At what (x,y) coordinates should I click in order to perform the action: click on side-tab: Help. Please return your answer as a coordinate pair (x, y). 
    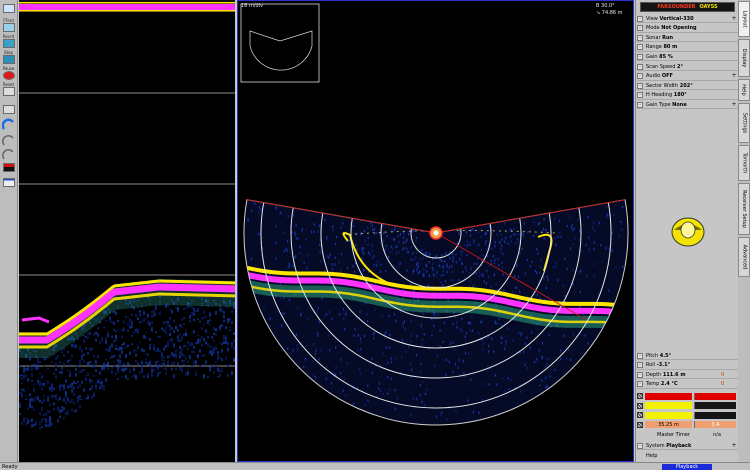
    Looking at the image, I should click on (744, 90).